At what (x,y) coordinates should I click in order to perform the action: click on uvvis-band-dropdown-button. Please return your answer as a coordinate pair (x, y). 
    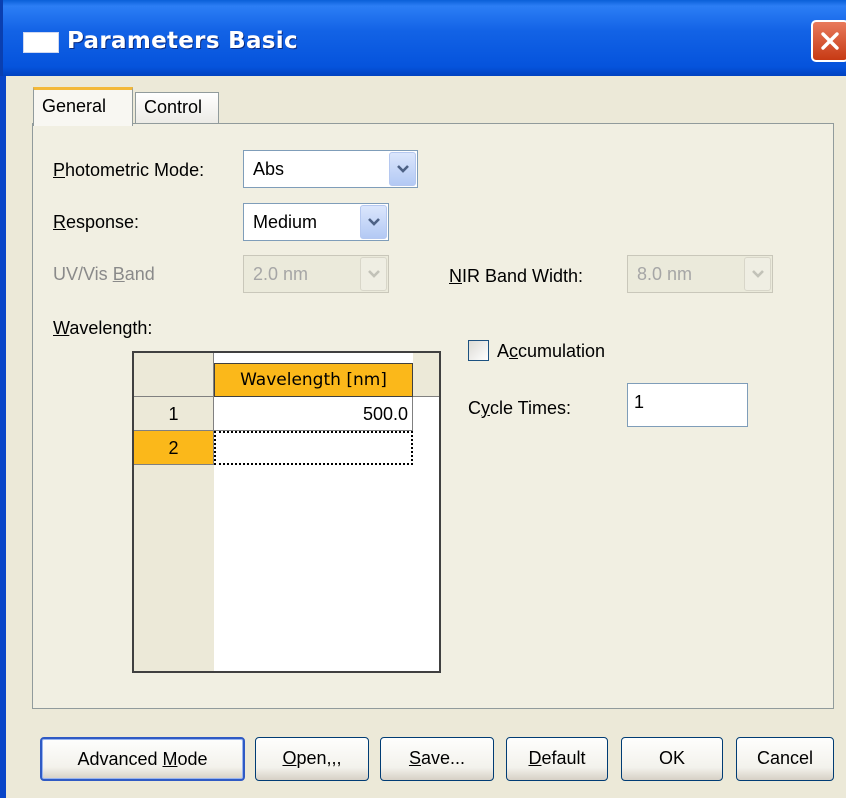
    Looking at the image, I should click on (373, 274).